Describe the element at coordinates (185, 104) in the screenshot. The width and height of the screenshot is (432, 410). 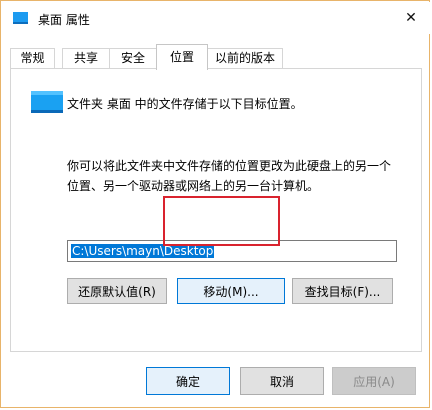
I see `current-location-text: 文件夹 桌面 中的文件存储于以下目标位置。` at that location.